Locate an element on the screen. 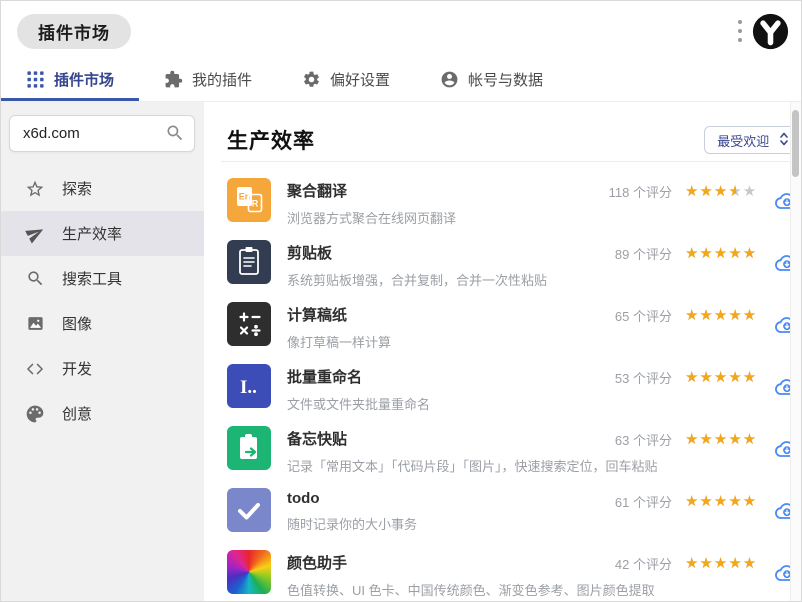 This screenshot has width=802, height=602. palette-icon is located at coordinates (35, 414).